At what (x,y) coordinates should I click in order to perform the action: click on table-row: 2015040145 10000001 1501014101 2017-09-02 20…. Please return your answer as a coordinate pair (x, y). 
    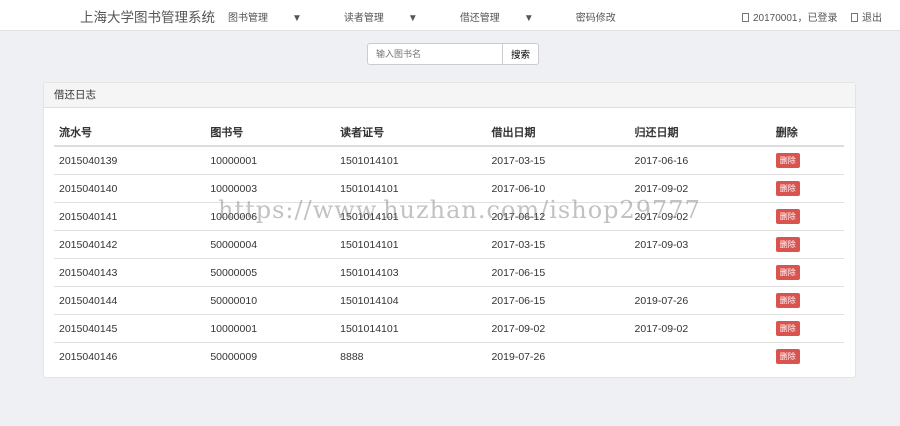
    Looking at the image, I should click on (449, 328).